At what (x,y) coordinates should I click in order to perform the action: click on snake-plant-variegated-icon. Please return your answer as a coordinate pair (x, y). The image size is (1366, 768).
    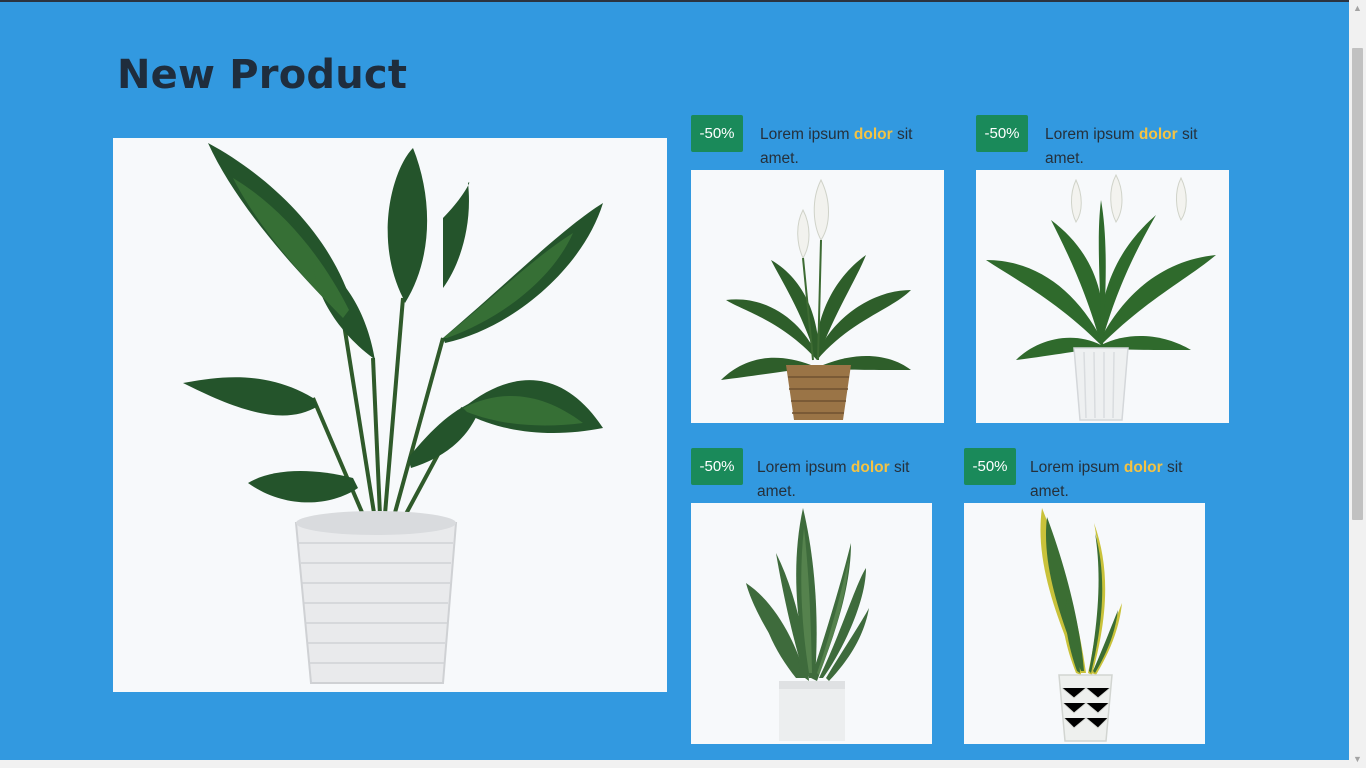
    Looking at the image, I should click on (1081, 625).